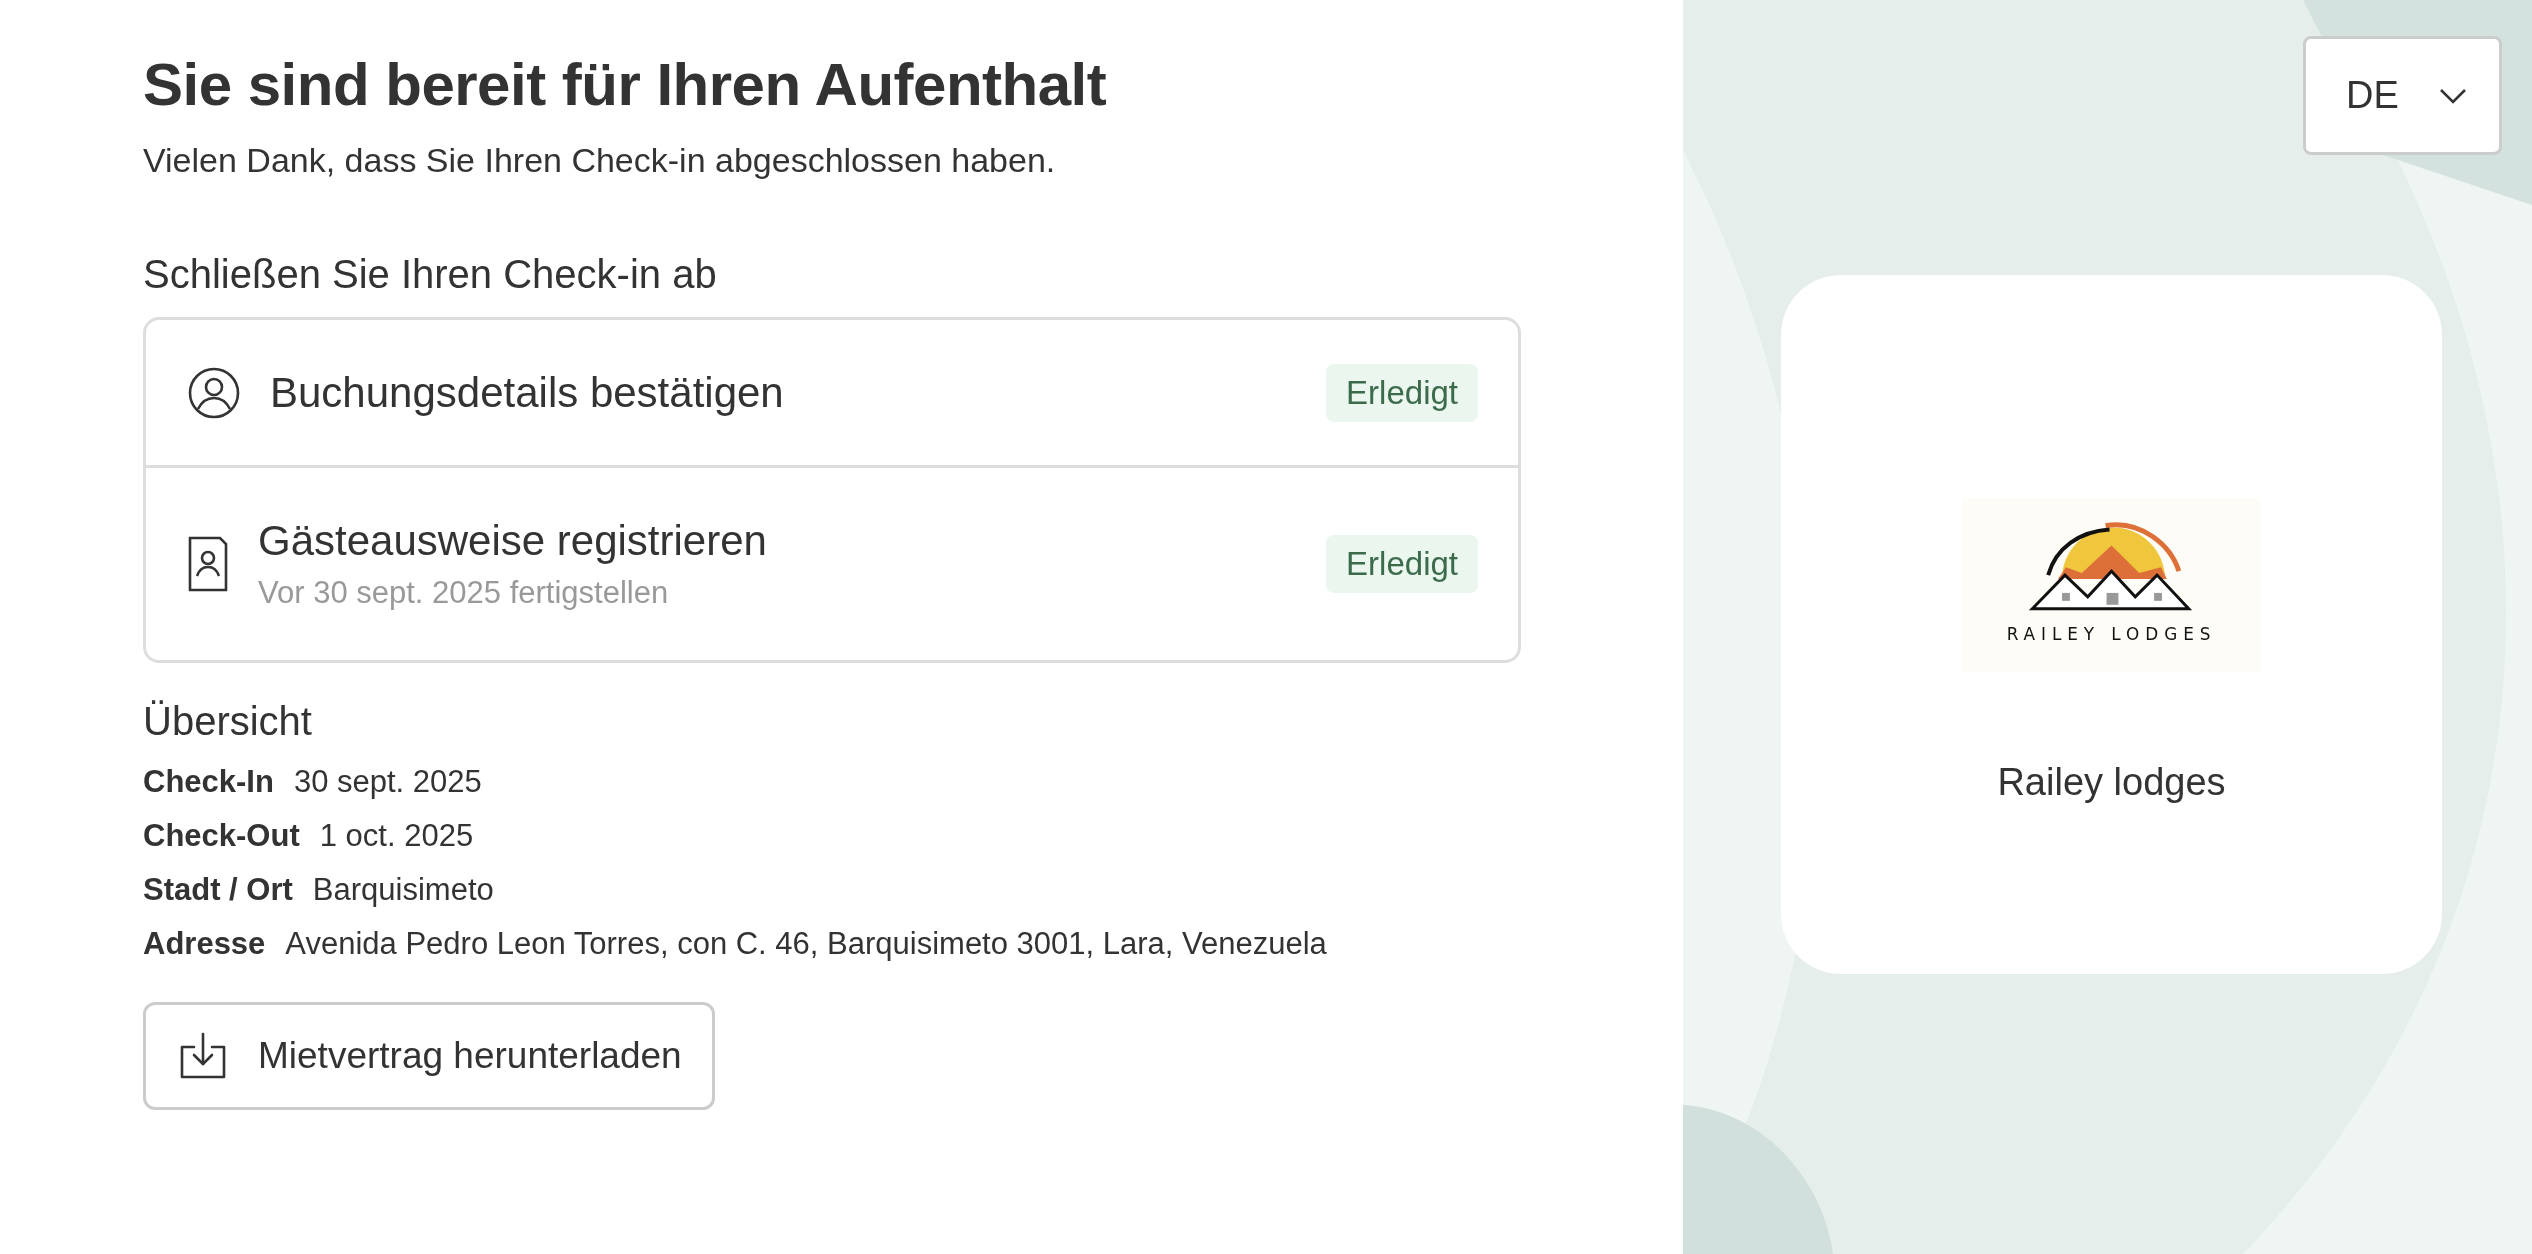 This screenshot has height=1254, width=2532. Describe the element at coordinates (221, 836) in the screenshot. I see `field-label: Check-Out` at that location.